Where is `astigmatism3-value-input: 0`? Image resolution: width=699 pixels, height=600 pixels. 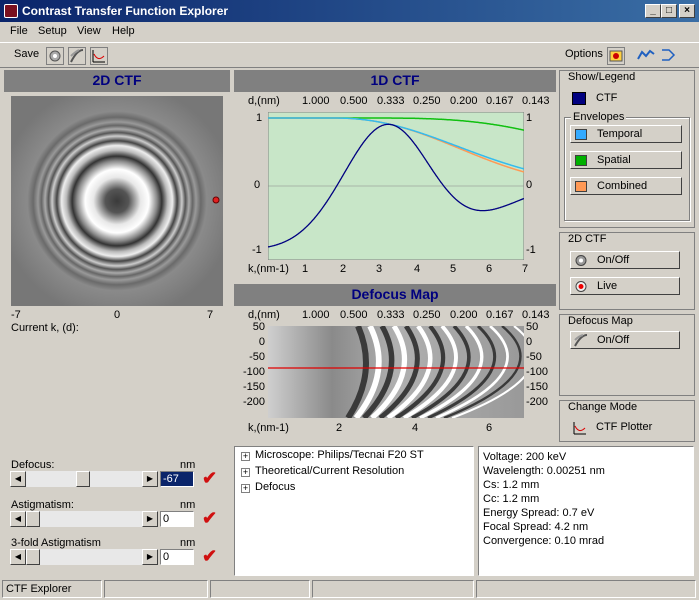
astigmatism3-value-input: 0 is located at coordinates (177, 557).